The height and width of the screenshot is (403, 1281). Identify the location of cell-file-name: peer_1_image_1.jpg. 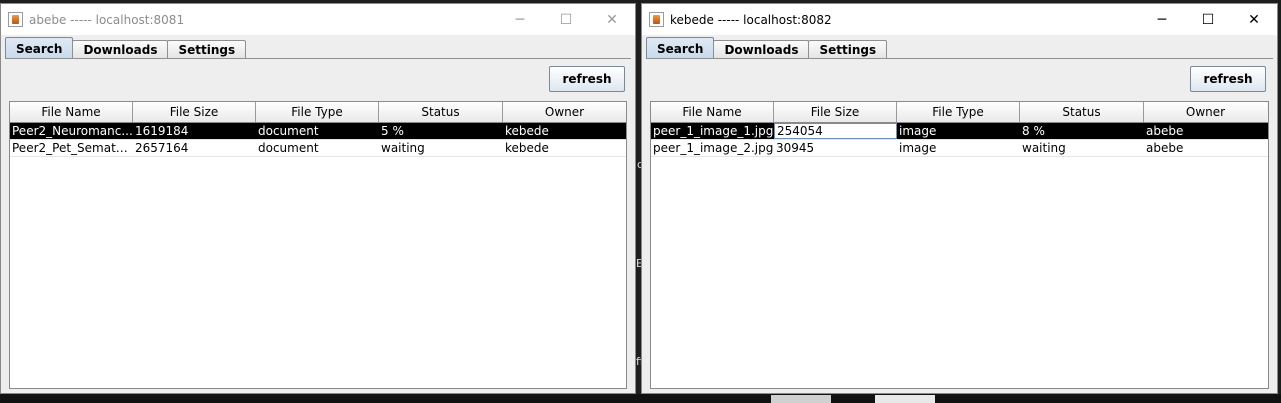
(712, 131).